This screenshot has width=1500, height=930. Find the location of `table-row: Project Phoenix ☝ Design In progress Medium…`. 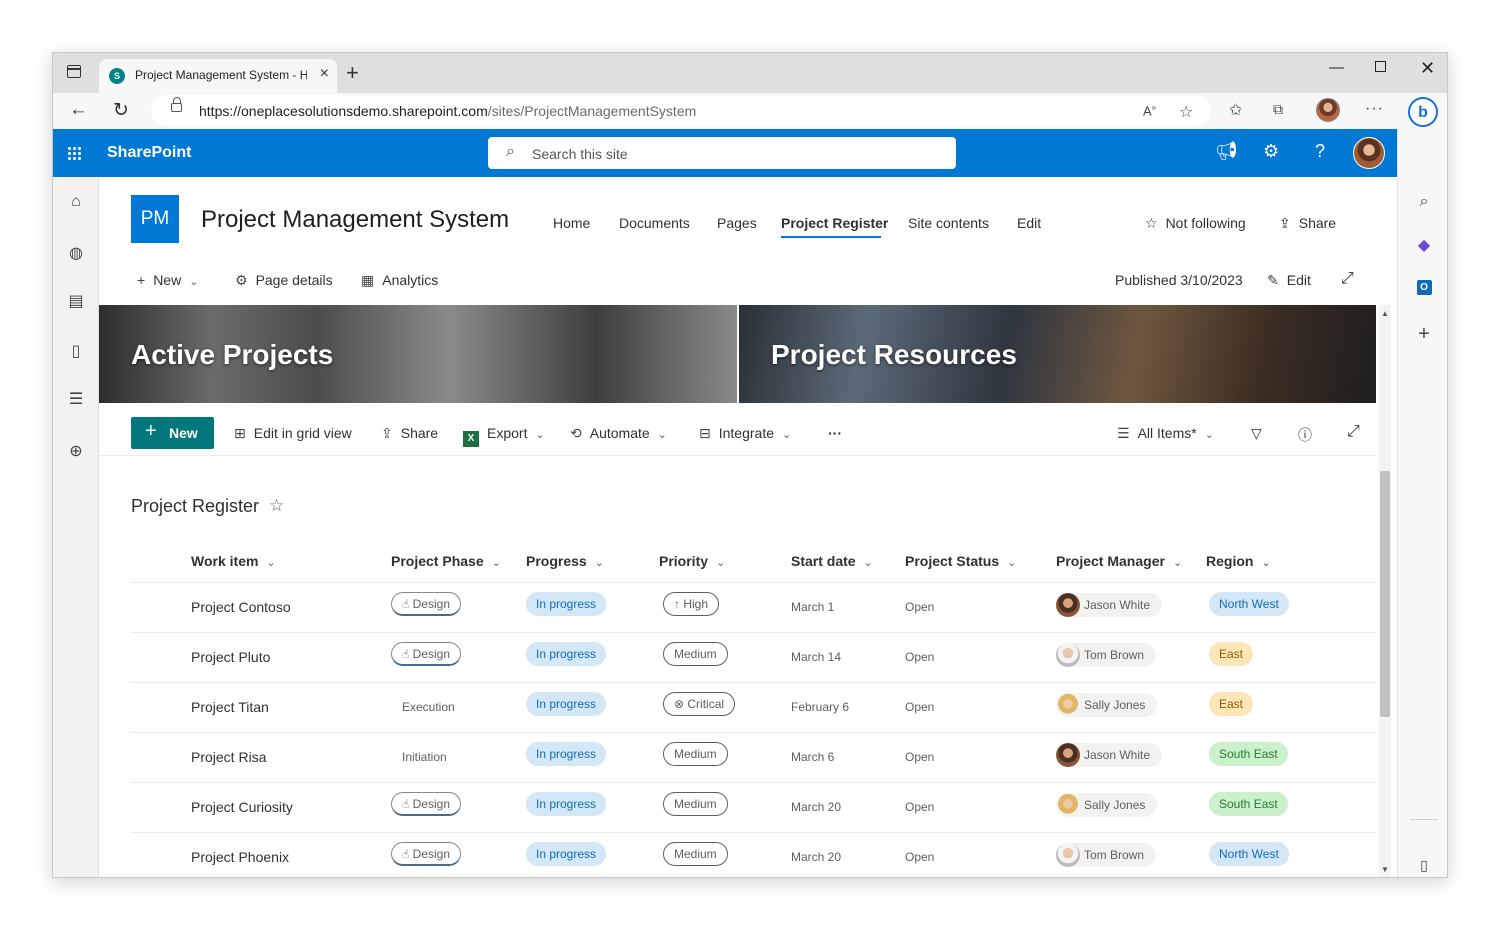

table-row: Project Phoenix ☝ Design In progress Medium… is located at coordinates (754, 854).